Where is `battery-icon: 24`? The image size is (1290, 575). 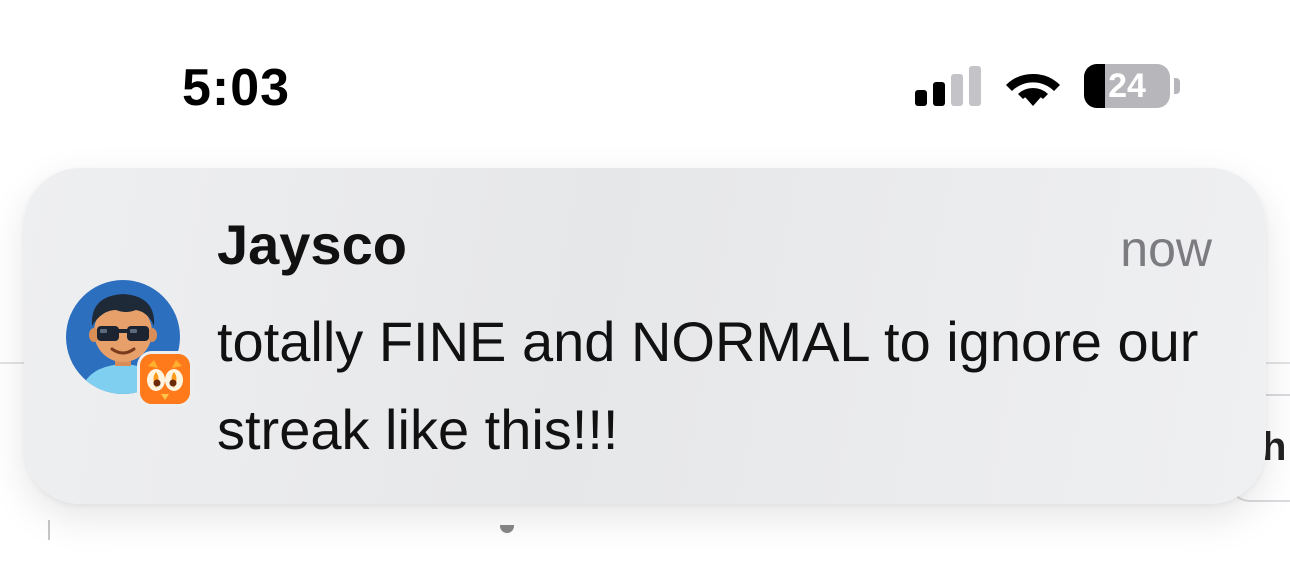
battery-icon: 24 is located at coordinates (1132, 86).